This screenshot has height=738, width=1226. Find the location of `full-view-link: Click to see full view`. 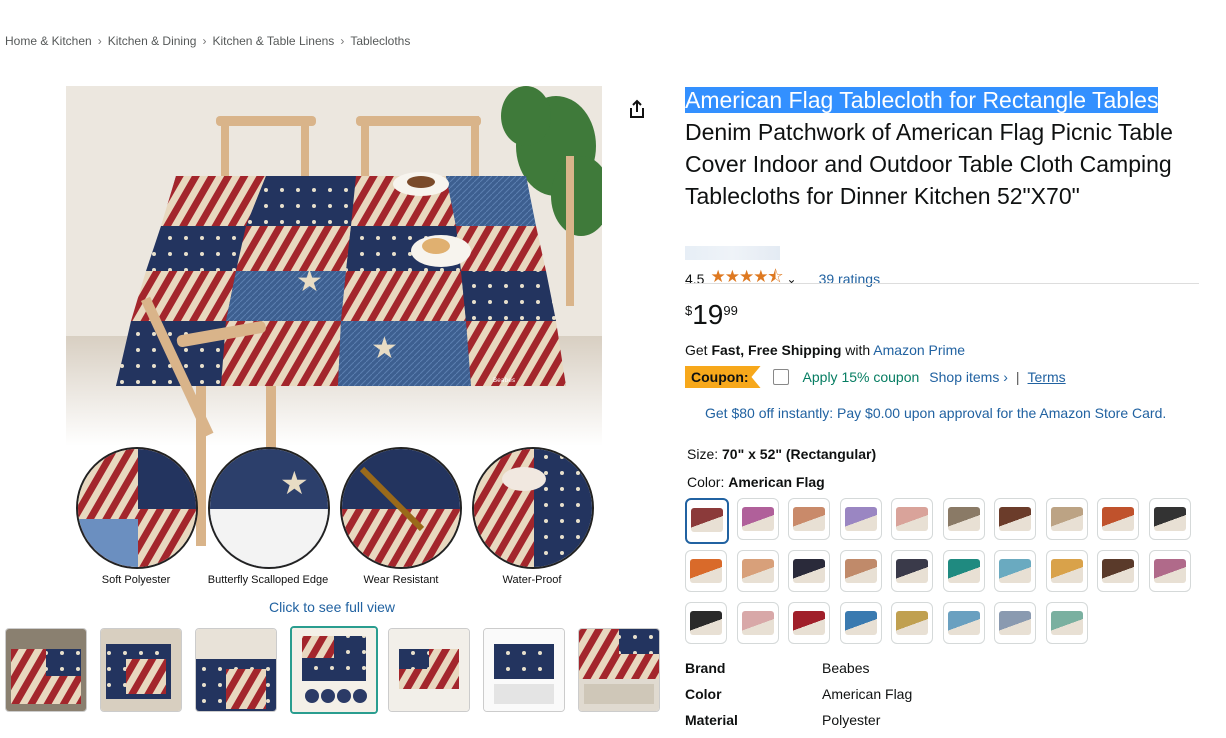

full-view-link: Click to see full view is located at coordinates (332, 607).